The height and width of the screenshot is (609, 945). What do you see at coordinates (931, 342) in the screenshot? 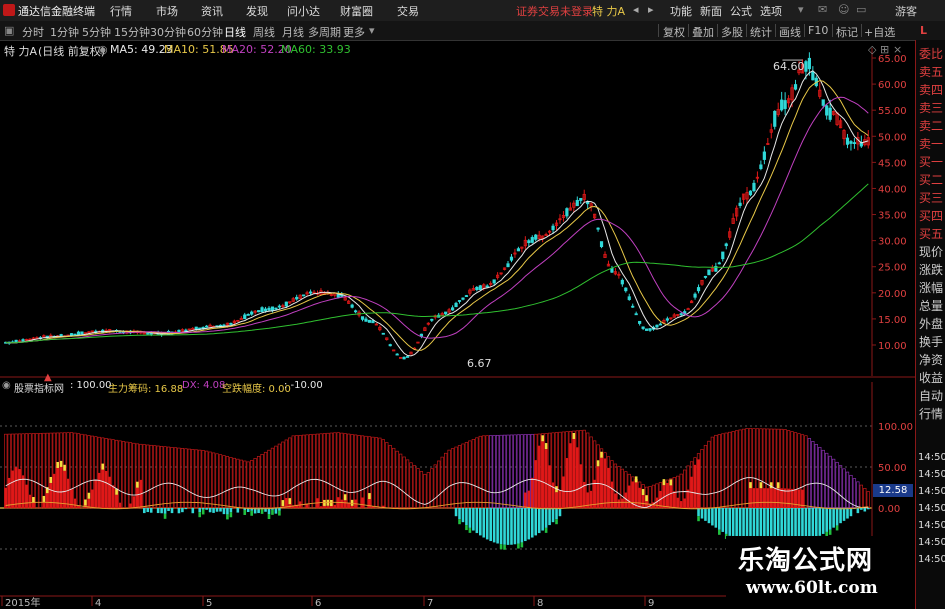
I see `right-panel-item: 换手` at bounding box center [931, 342].